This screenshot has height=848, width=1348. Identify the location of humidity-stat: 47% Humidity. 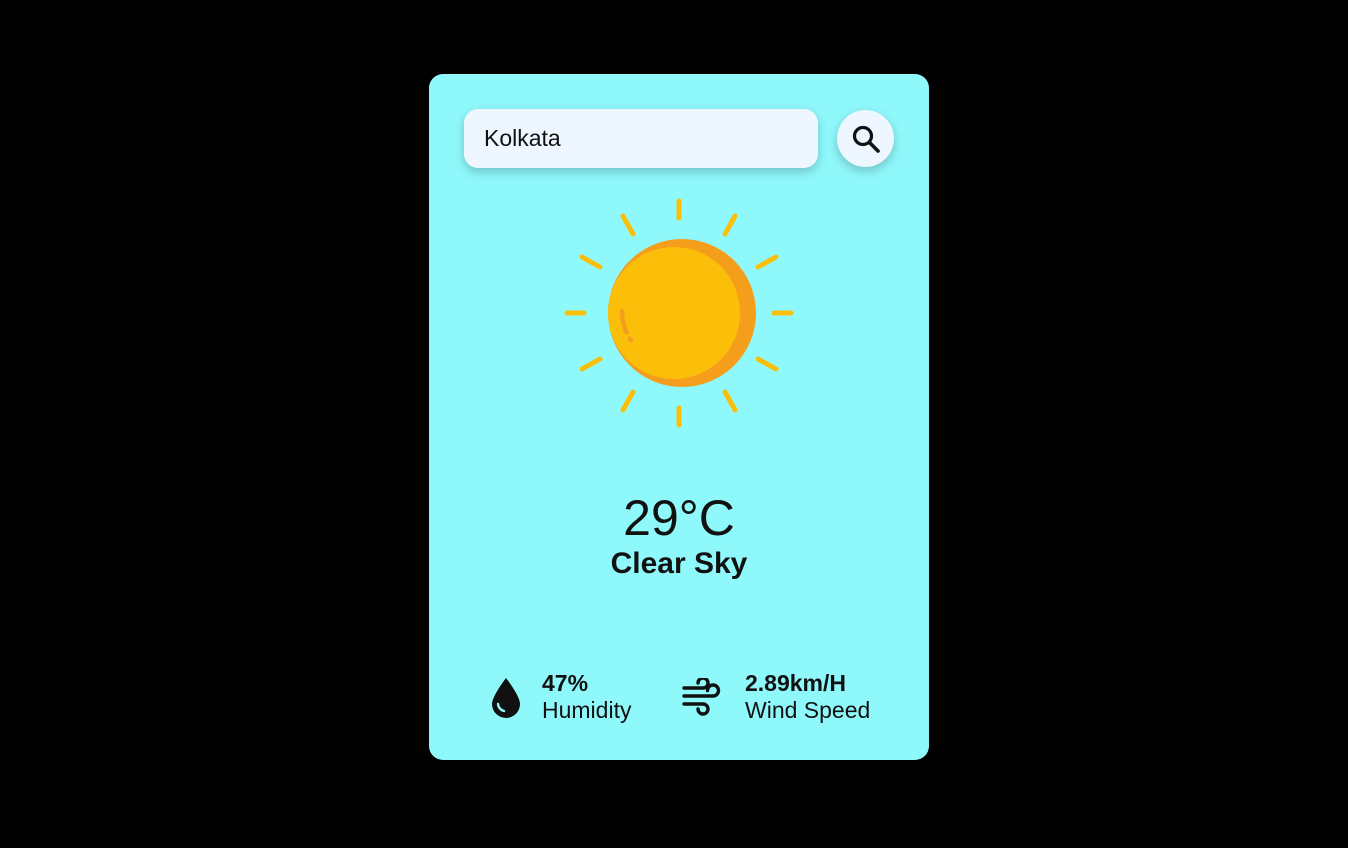
(558, 697).